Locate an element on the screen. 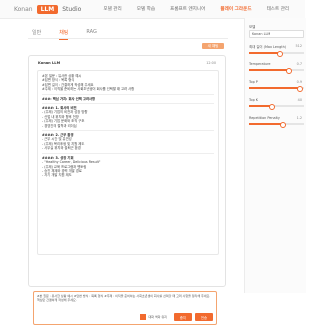  parameter-row: 최대 길이 (Max Length) 512 is located at coordinates (276, 50).